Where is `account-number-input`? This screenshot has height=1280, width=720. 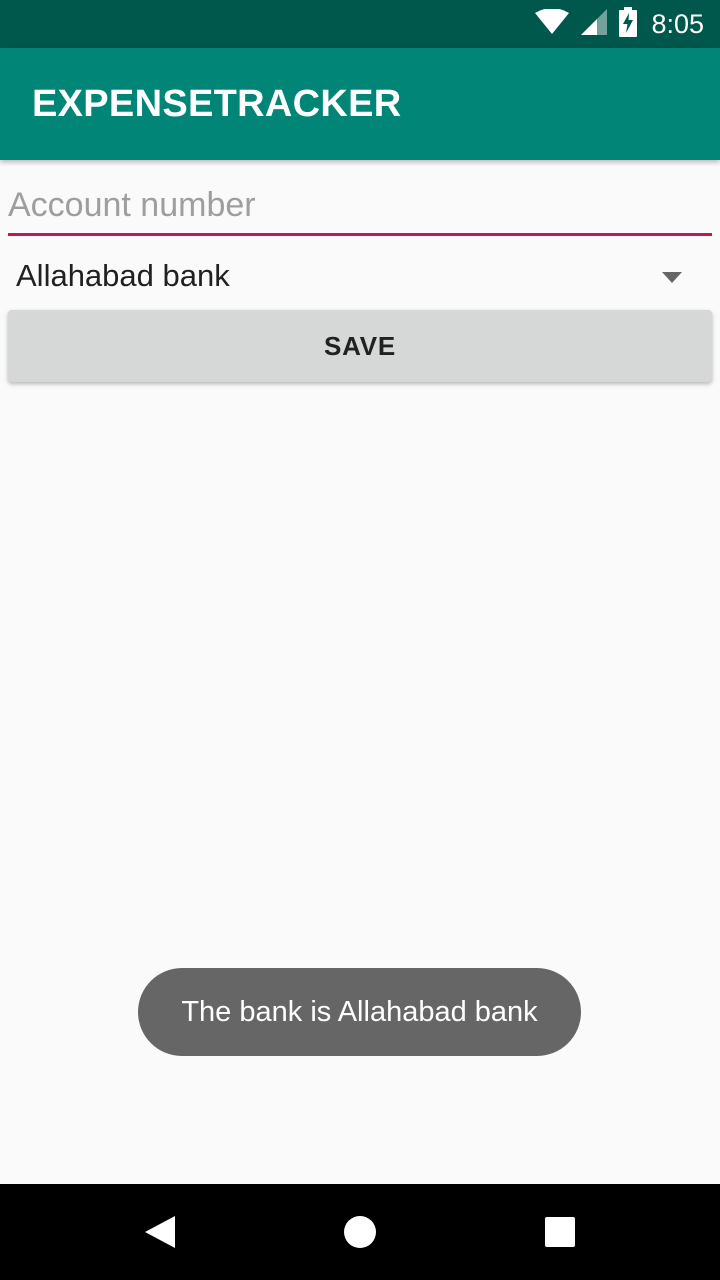 account-number-input is located at coordinates (360, 207).